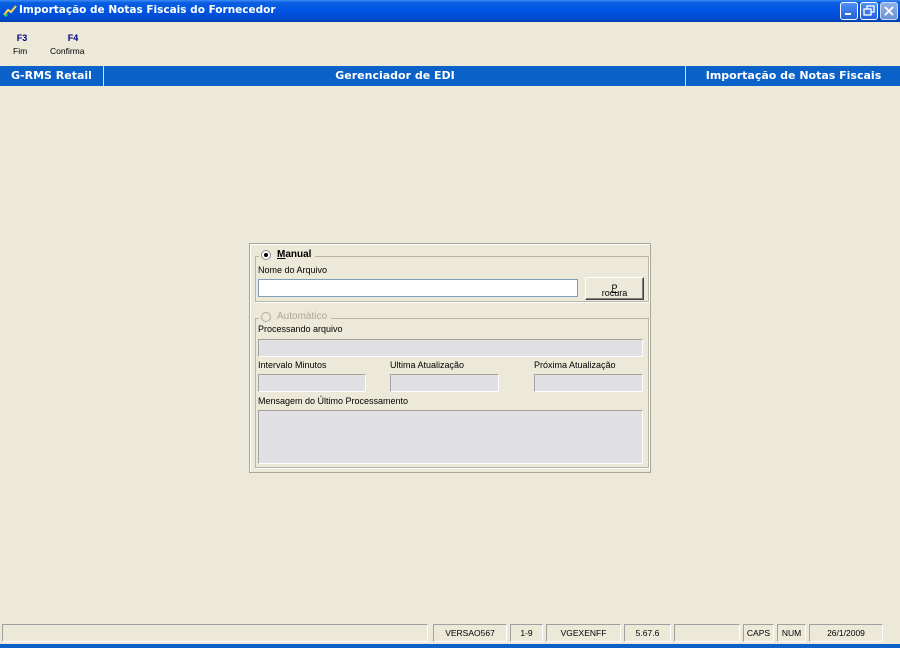 The image size is (900, 648). What do you see at coordinates (300, 329) in the screenshot?
I see `processing-file-label: Processando arquivo` at bounding box center [300, 329].